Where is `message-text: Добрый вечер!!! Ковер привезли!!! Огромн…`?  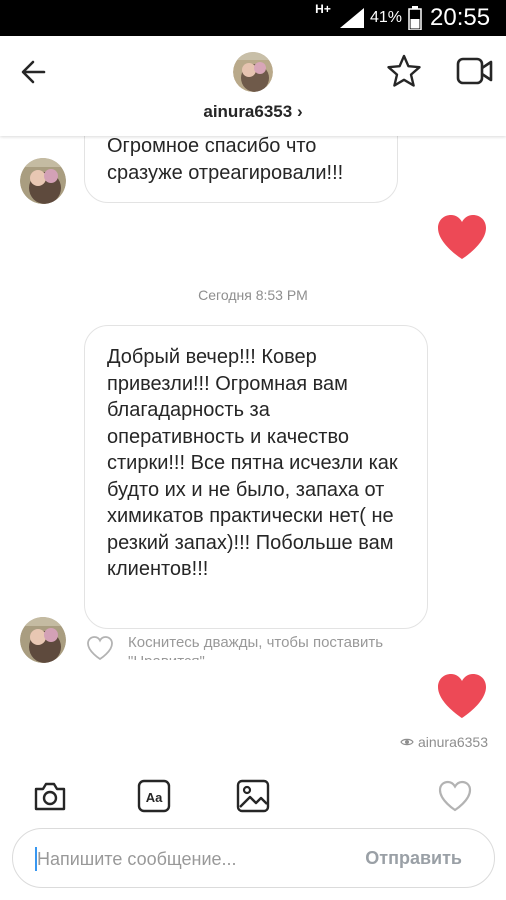
message-text: Добрый вечер!!! Ковер привезли!!! Огромн… is located at coordinates (252, 463).